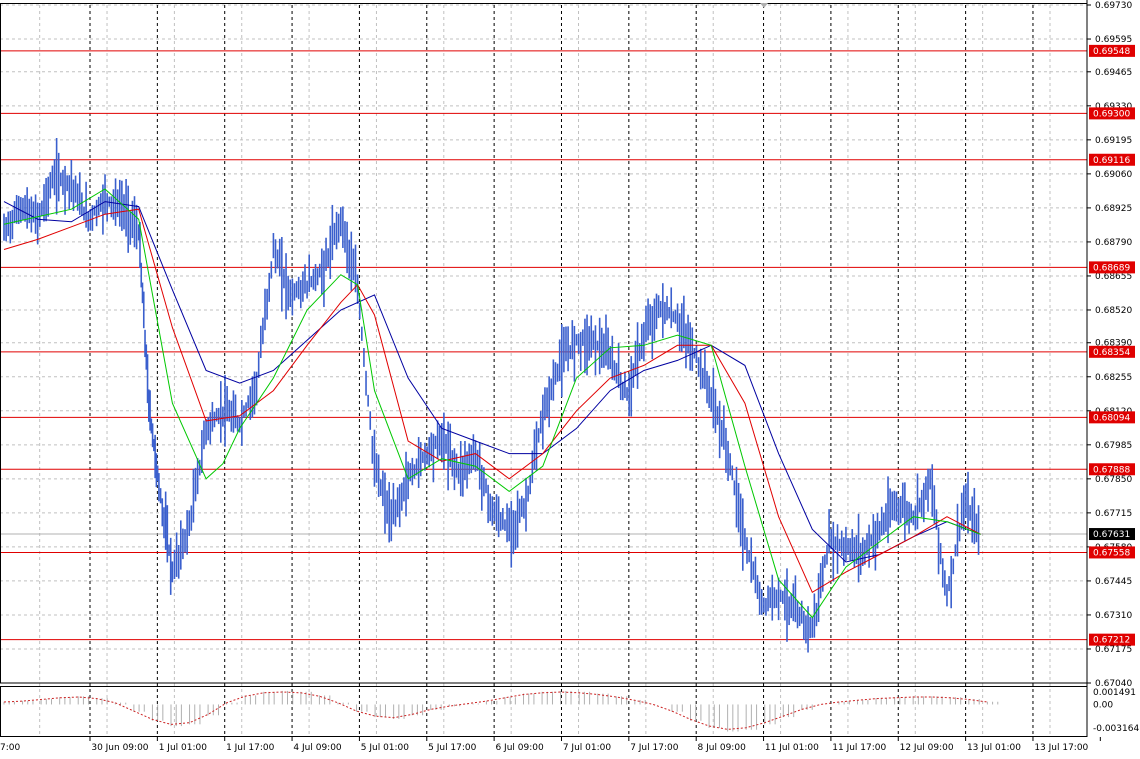  What do you see at coordinates (1113, 175) in the screenshot?
I see `price-tick-label: 0.69060` at bounding box center [1113, 175].